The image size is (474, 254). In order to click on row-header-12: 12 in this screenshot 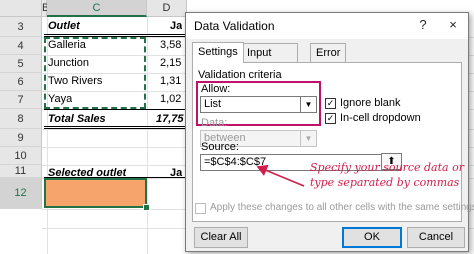, I will do `click(21, 193)`.